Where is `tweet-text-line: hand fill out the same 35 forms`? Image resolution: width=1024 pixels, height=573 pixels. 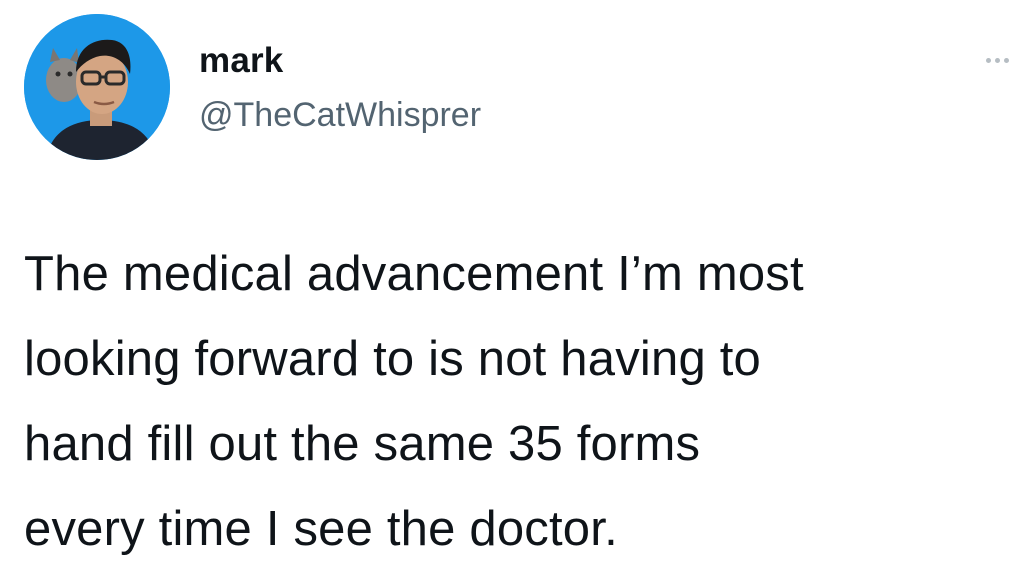
tweet-text-line: hand fill out the same 35 forms is located at coordinates (362, 444).